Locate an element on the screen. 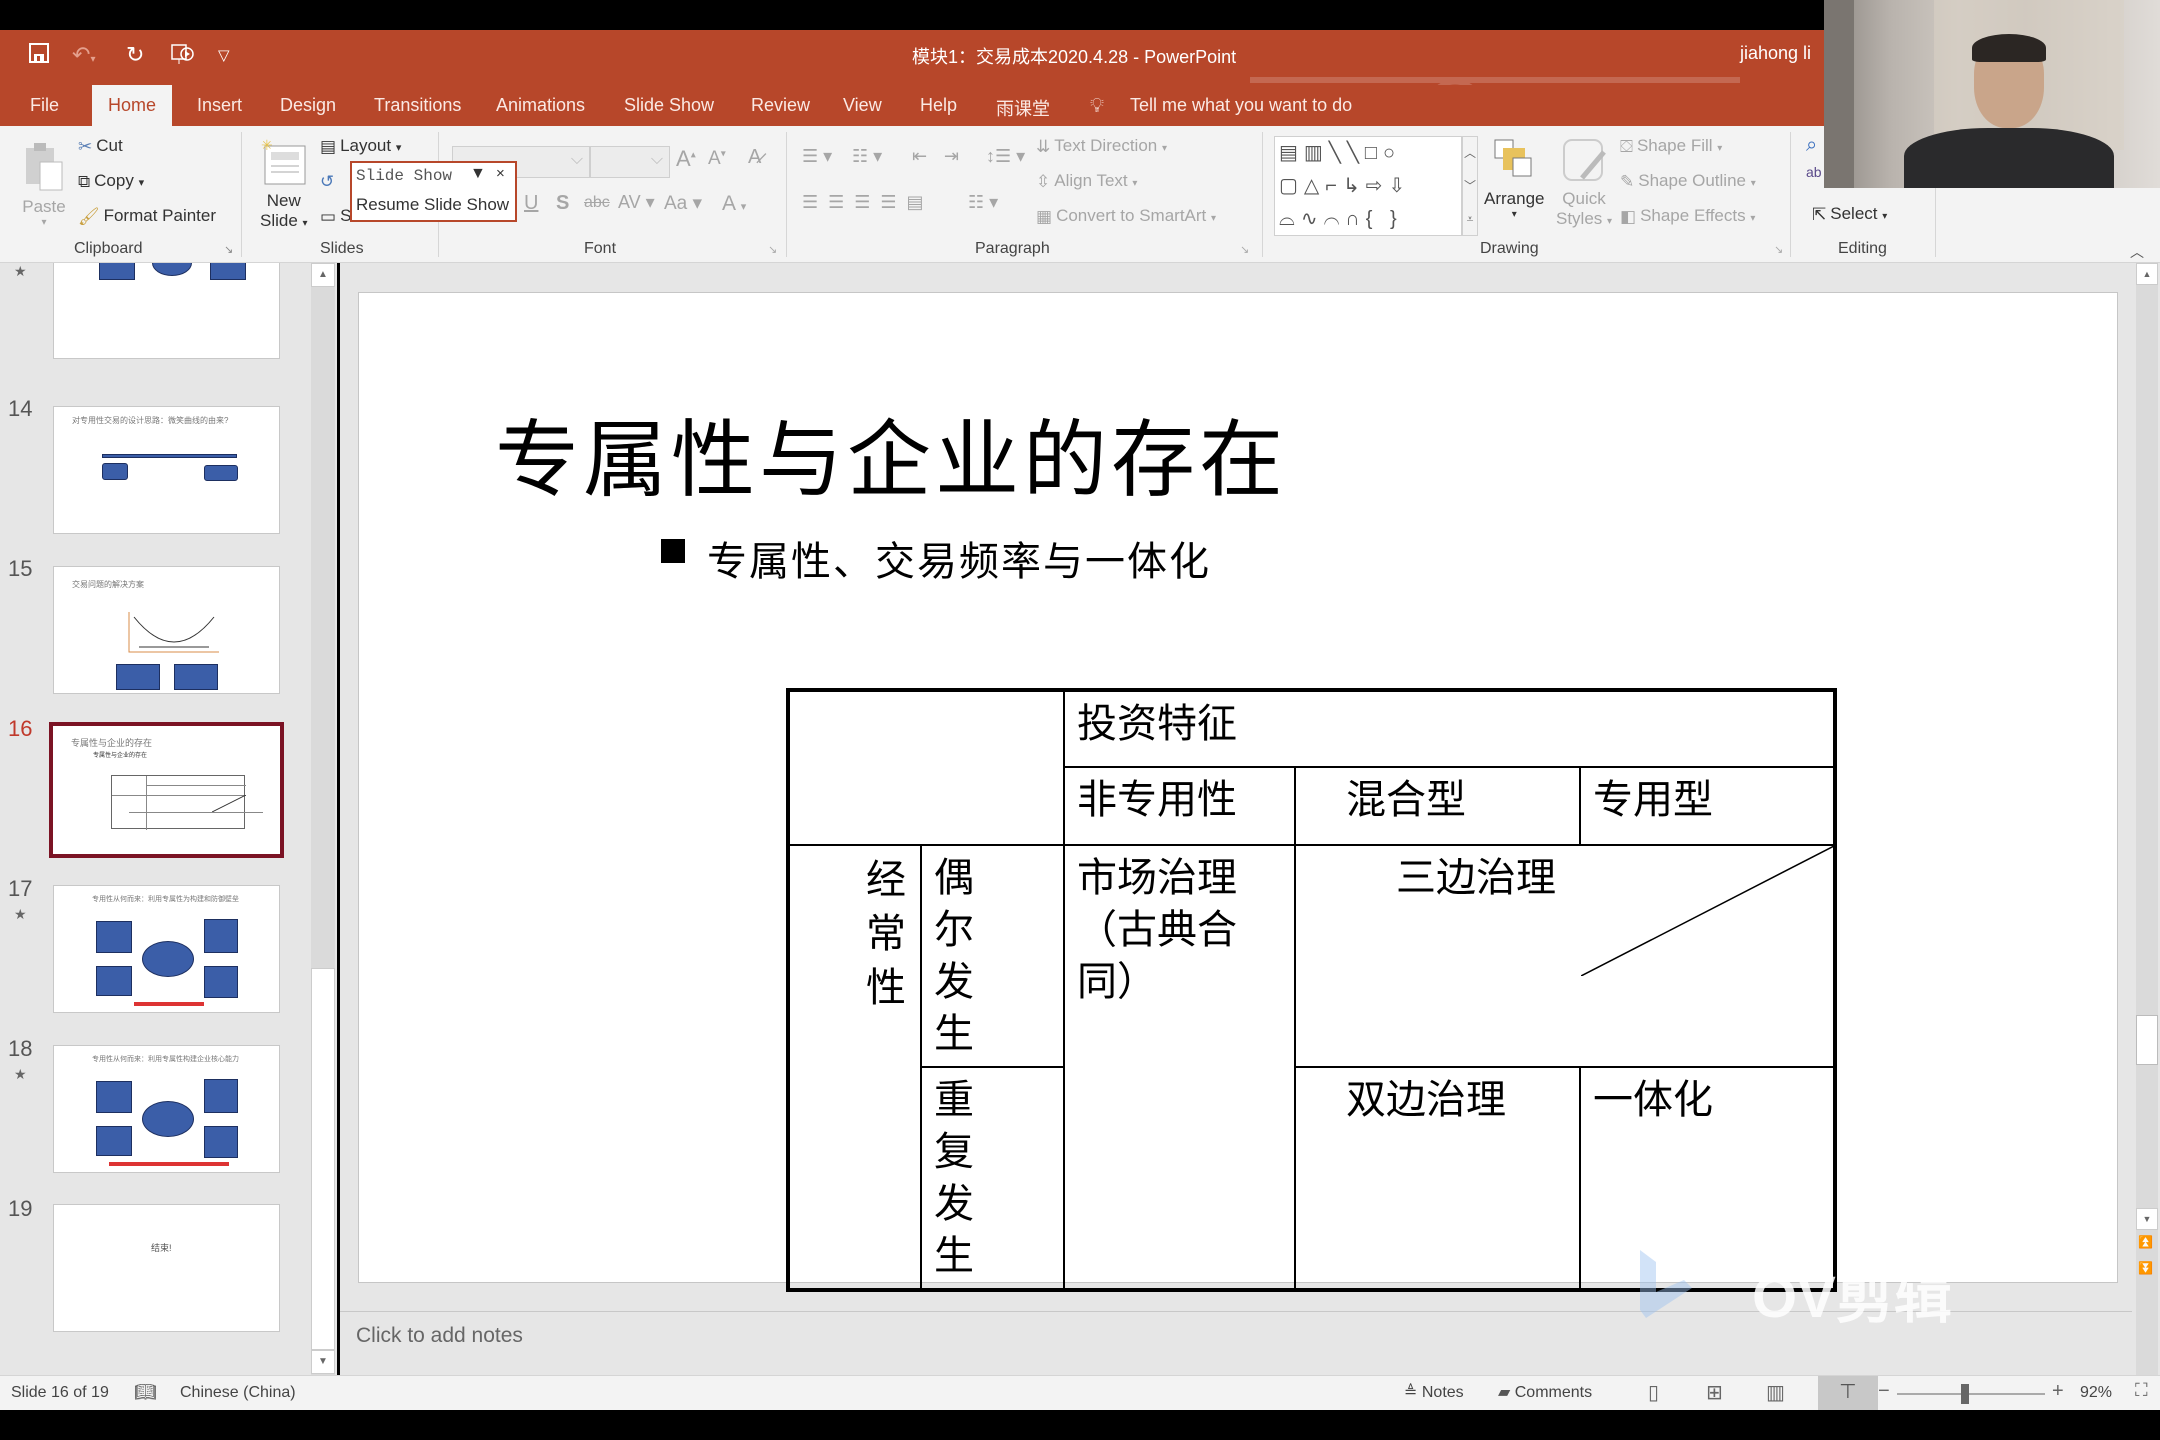 This screenshot has width=2160, height=1440. strikethrough-button: abc is located at coordinates (597, 203).